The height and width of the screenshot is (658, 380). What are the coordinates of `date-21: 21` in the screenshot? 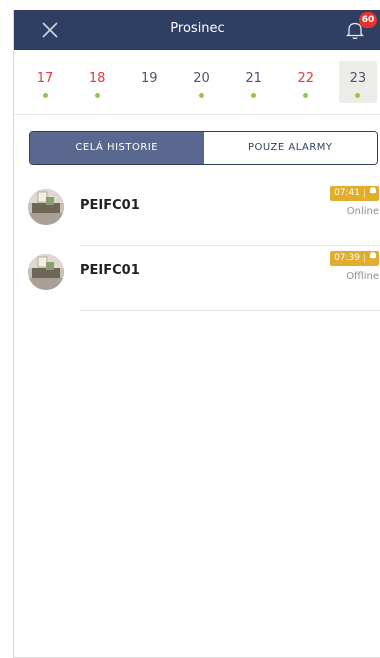 It's located at (254, 82).